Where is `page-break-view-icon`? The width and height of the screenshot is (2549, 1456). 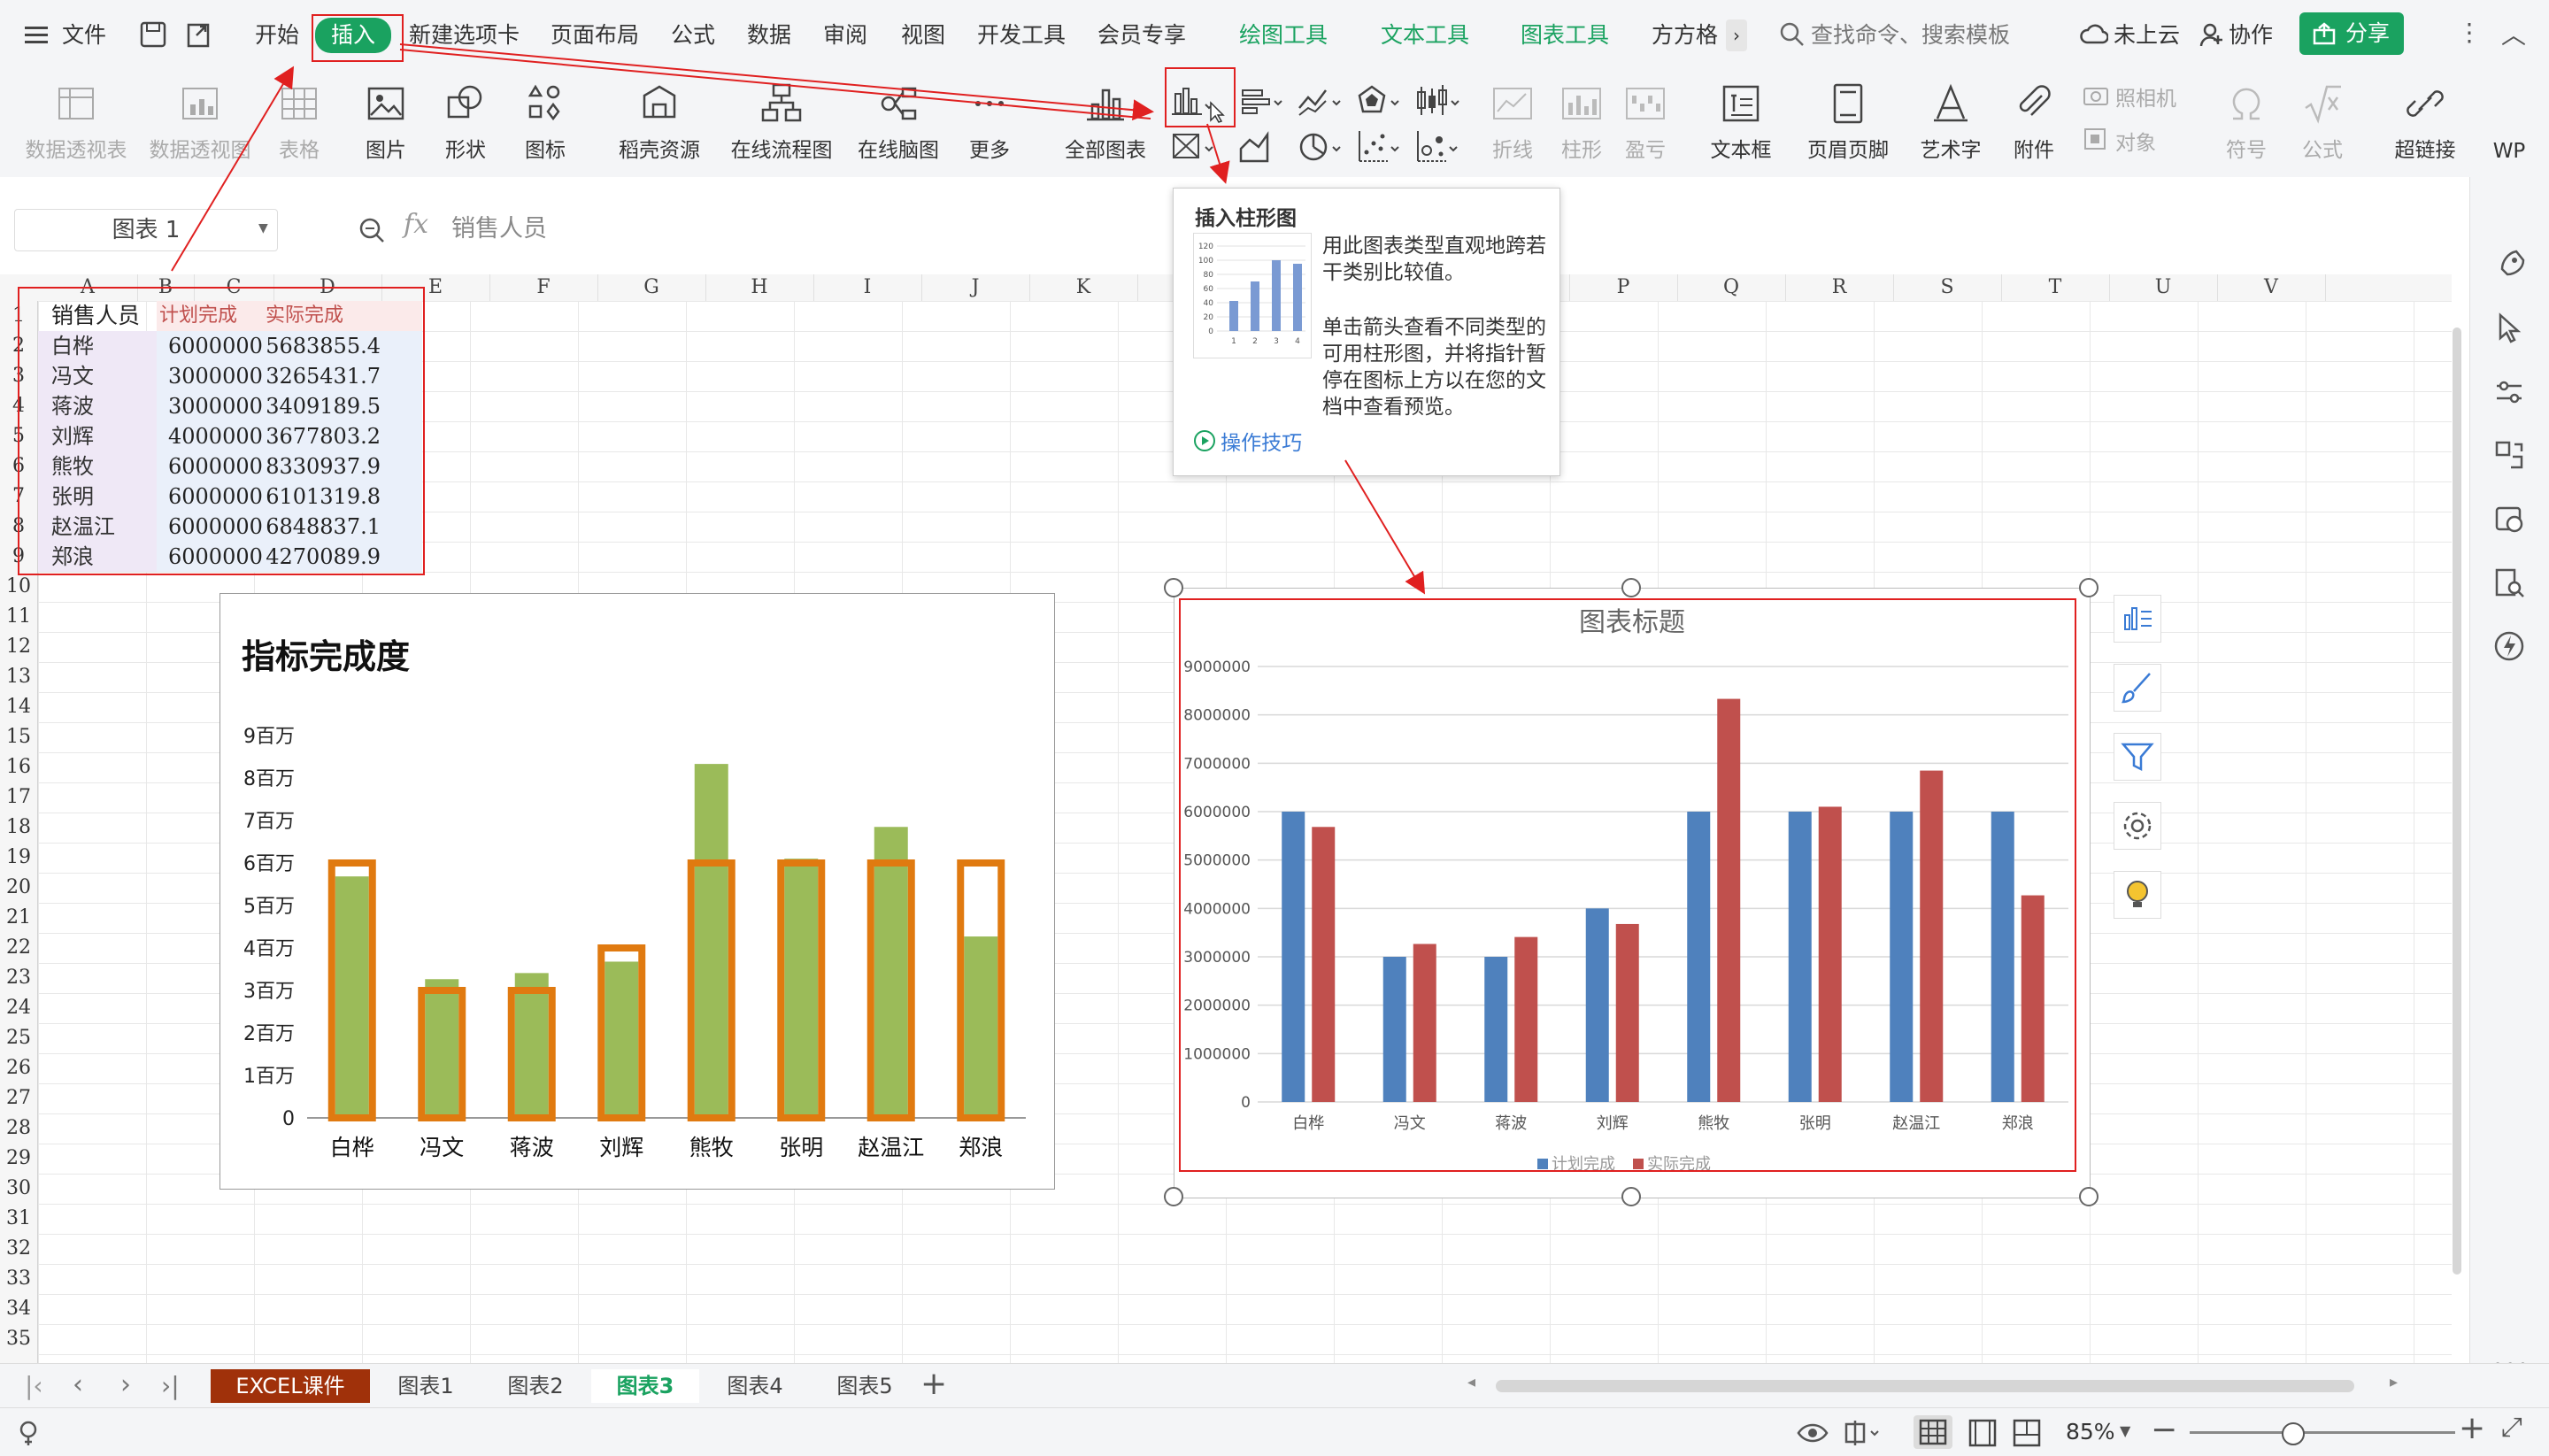 page-break-view-icon is located at coordinates (2027, 1433).